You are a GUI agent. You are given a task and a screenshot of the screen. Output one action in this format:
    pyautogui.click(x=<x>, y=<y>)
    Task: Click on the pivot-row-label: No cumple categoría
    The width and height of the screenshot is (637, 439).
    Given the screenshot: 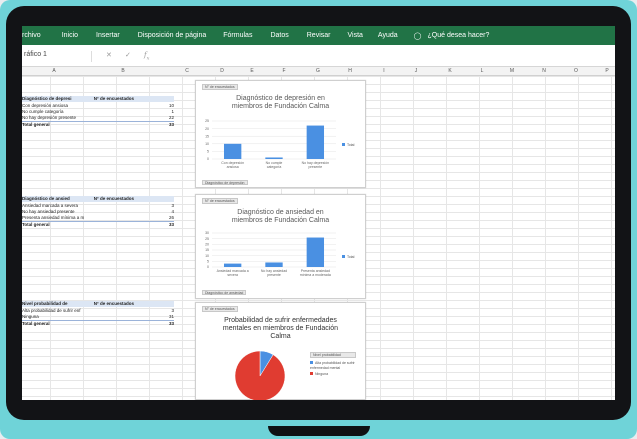 What is the action you would take?
    pyautogui.click(x=43, y=111)
    